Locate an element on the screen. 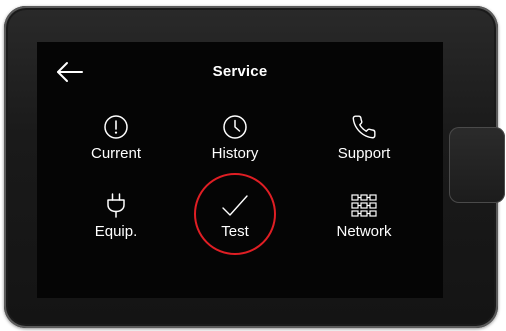 This screenshot has height=331, width=506. tile-network: Network is located at coordinates (364, 223).